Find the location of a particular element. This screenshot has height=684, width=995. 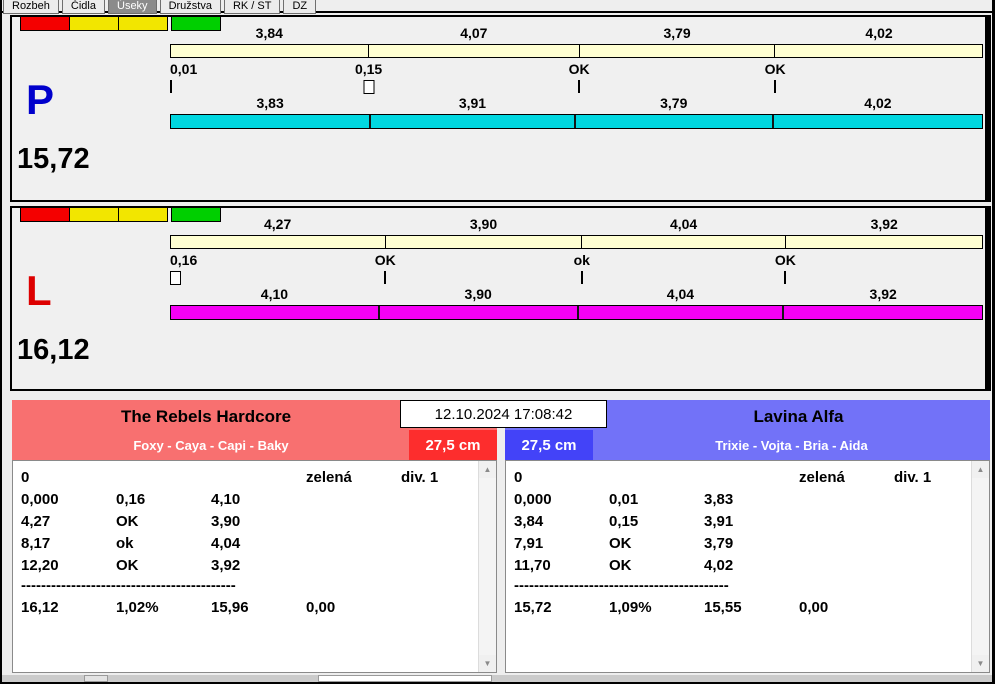

segment-time-label: 3,91 is located at coordinates (472, 103).